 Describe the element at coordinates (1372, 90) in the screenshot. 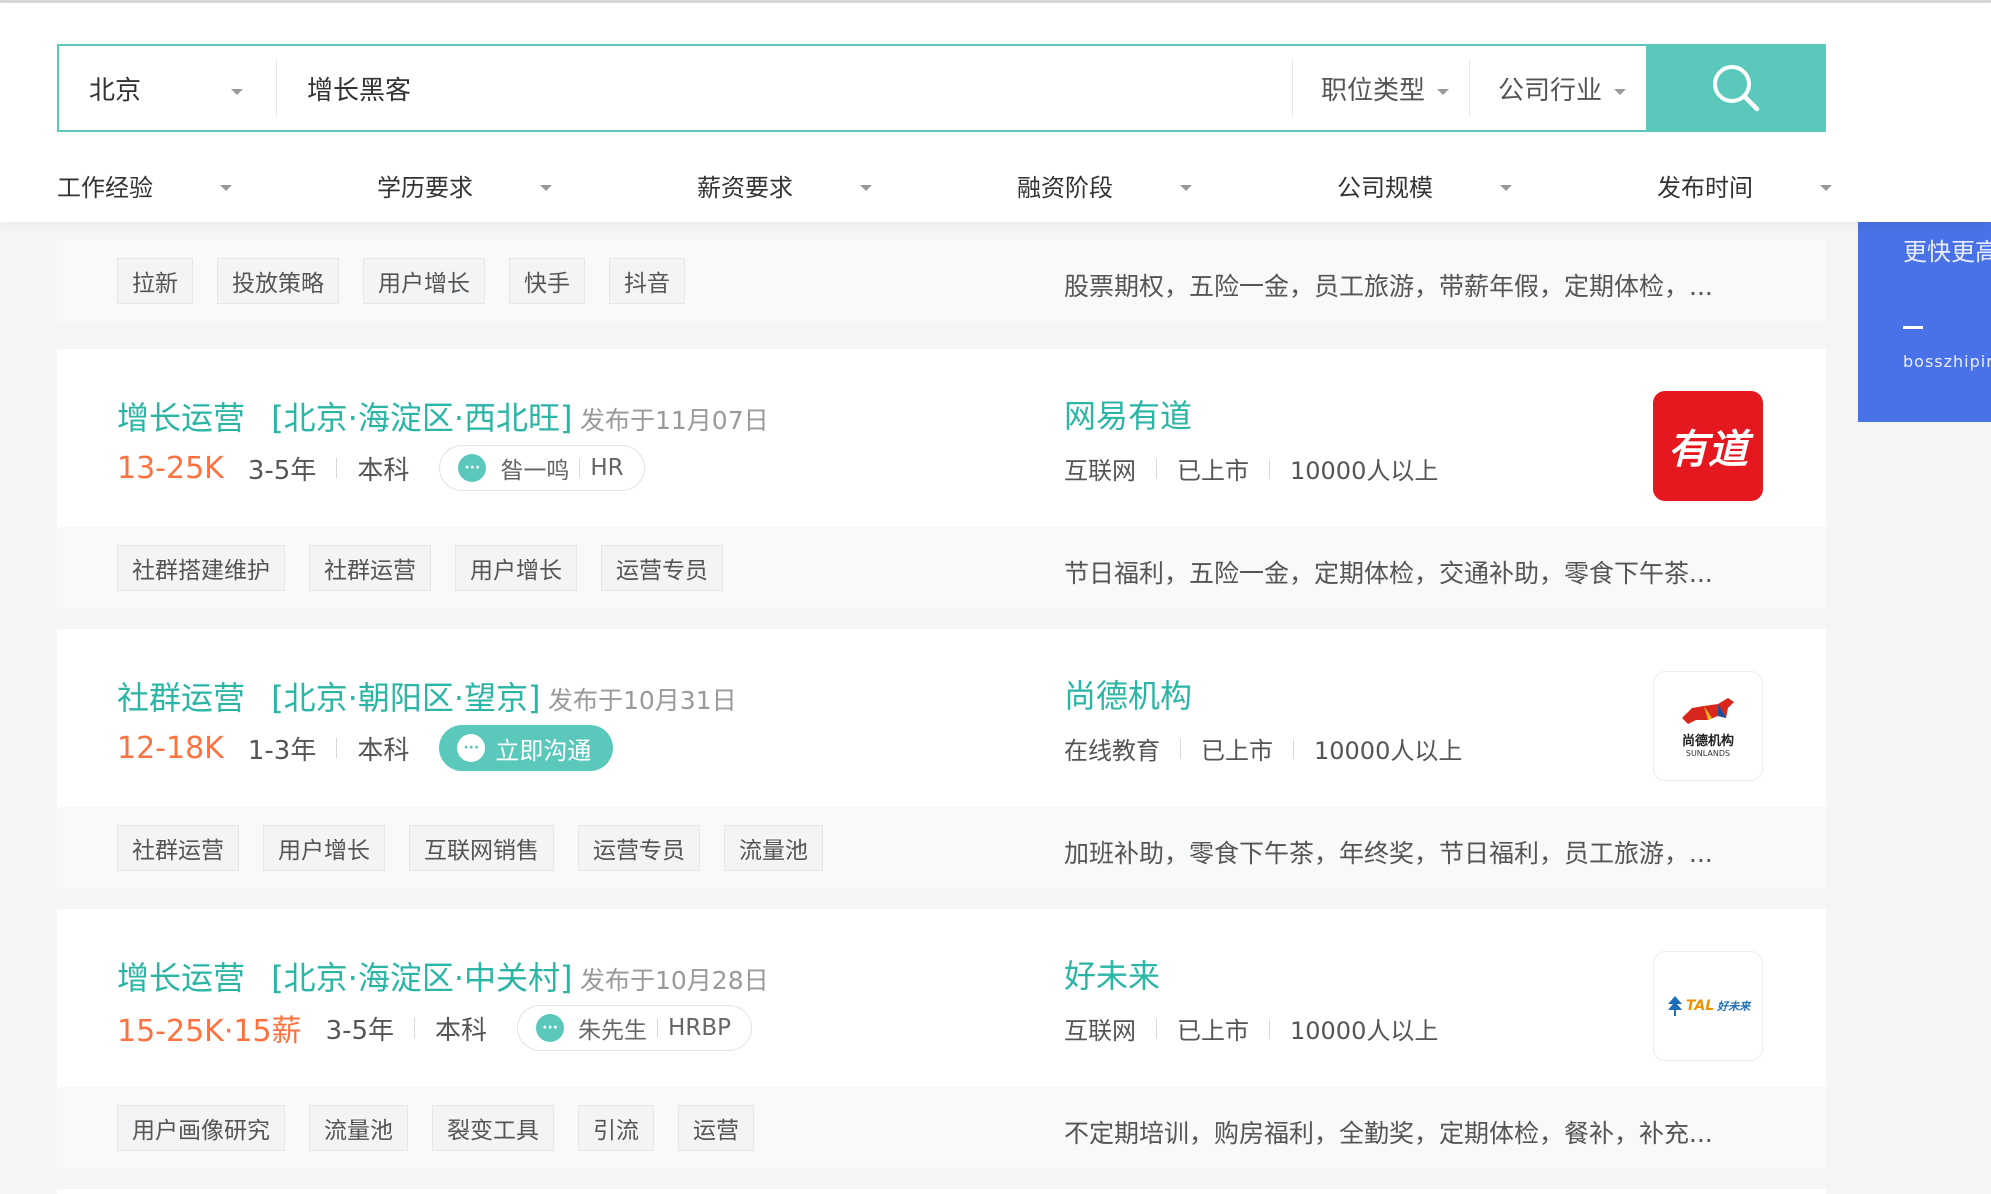

I see `job-type-label: 职位类型` at that location.